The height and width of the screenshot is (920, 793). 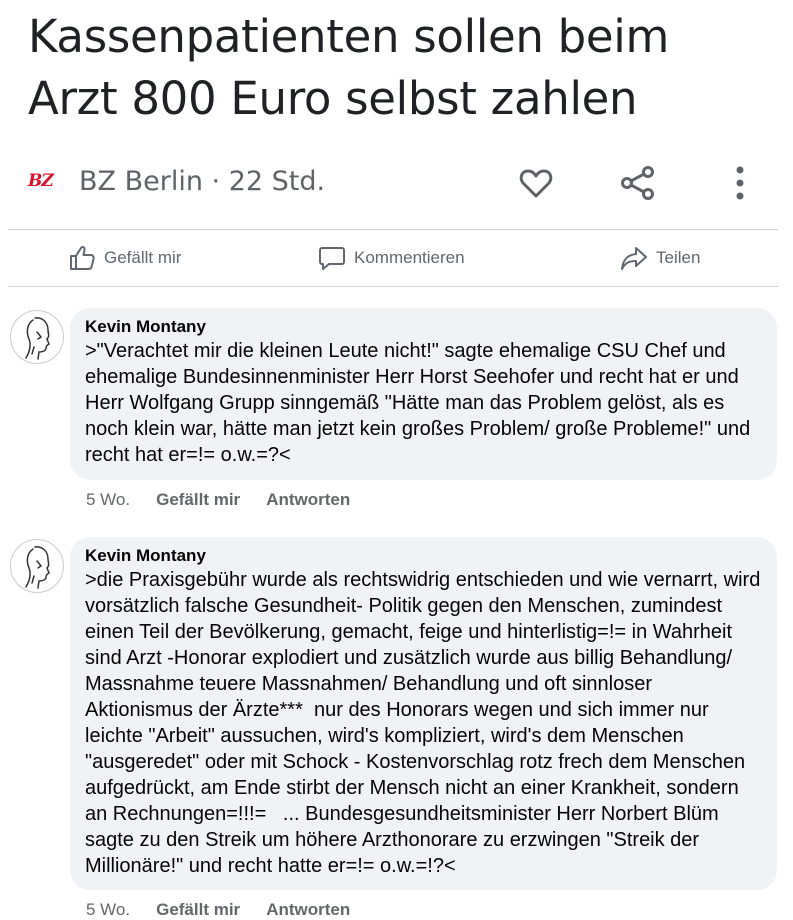 What do you see at coordinates (638, 183) in the screenshot?
I see `share-icon` at bounding box center [638, 183].